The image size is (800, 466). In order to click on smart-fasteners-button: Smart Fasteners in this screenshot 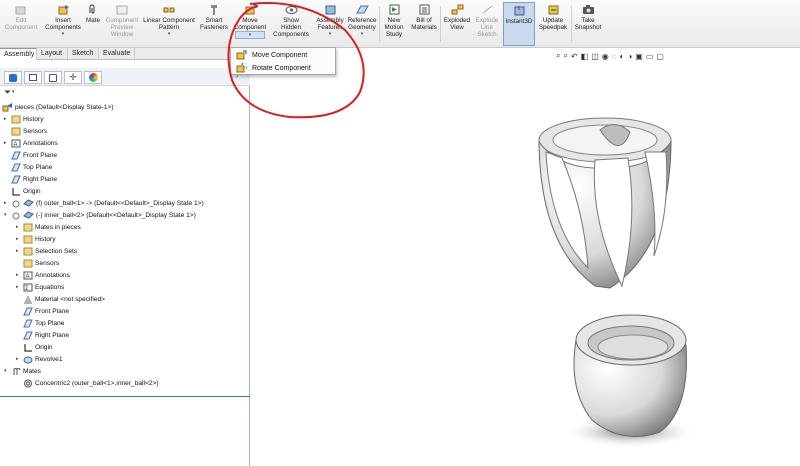, I will do `click(214, 25)`.